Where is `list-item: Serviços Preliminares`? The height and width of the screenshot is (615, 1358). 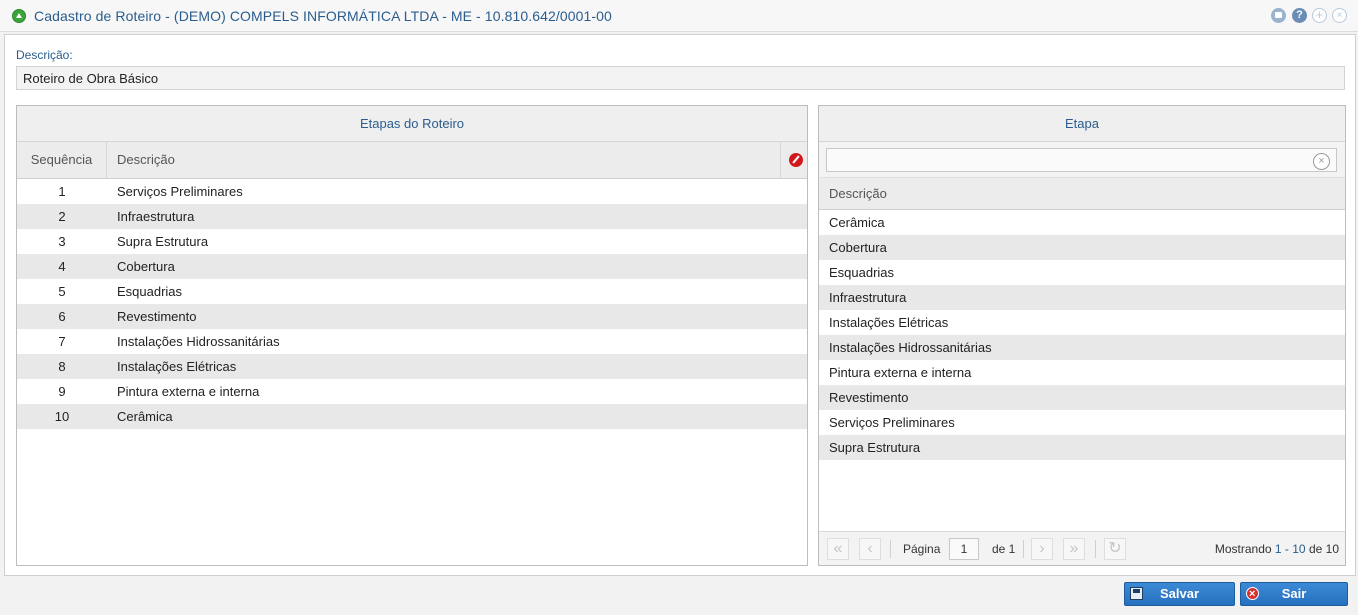 list-item: Serviços Preliminares is located at coordinates (1082, 422).